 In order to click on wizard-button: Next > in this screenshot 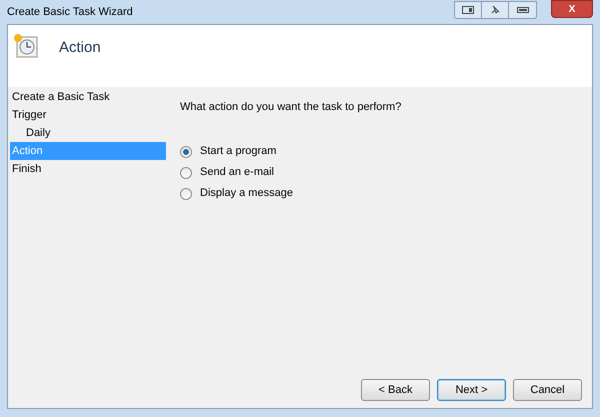, I will do `click(471, 390)`.